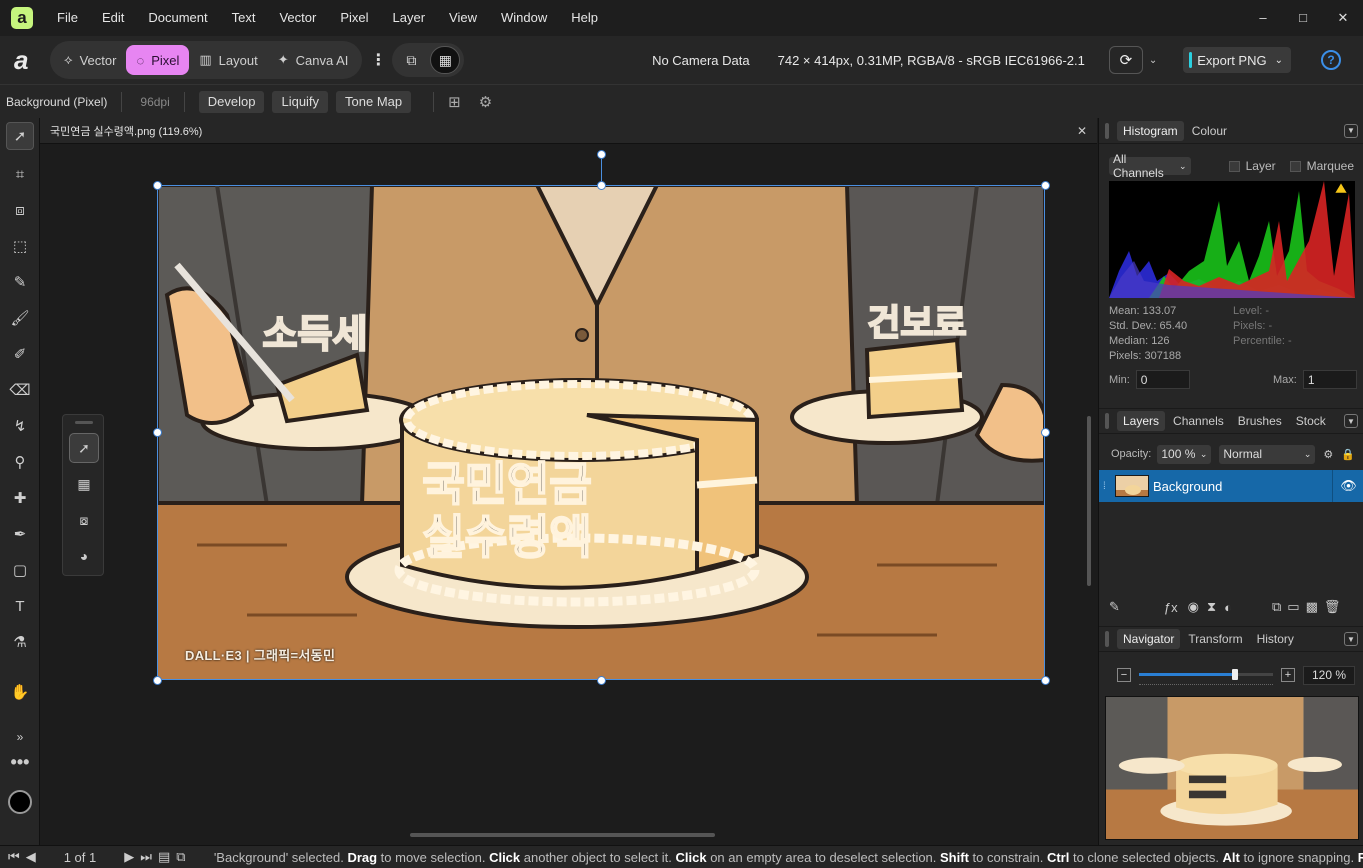 Image resolution: width=1363 pixels, height=868 pixels. I want to click on menu-view: View, so click(463, 18).